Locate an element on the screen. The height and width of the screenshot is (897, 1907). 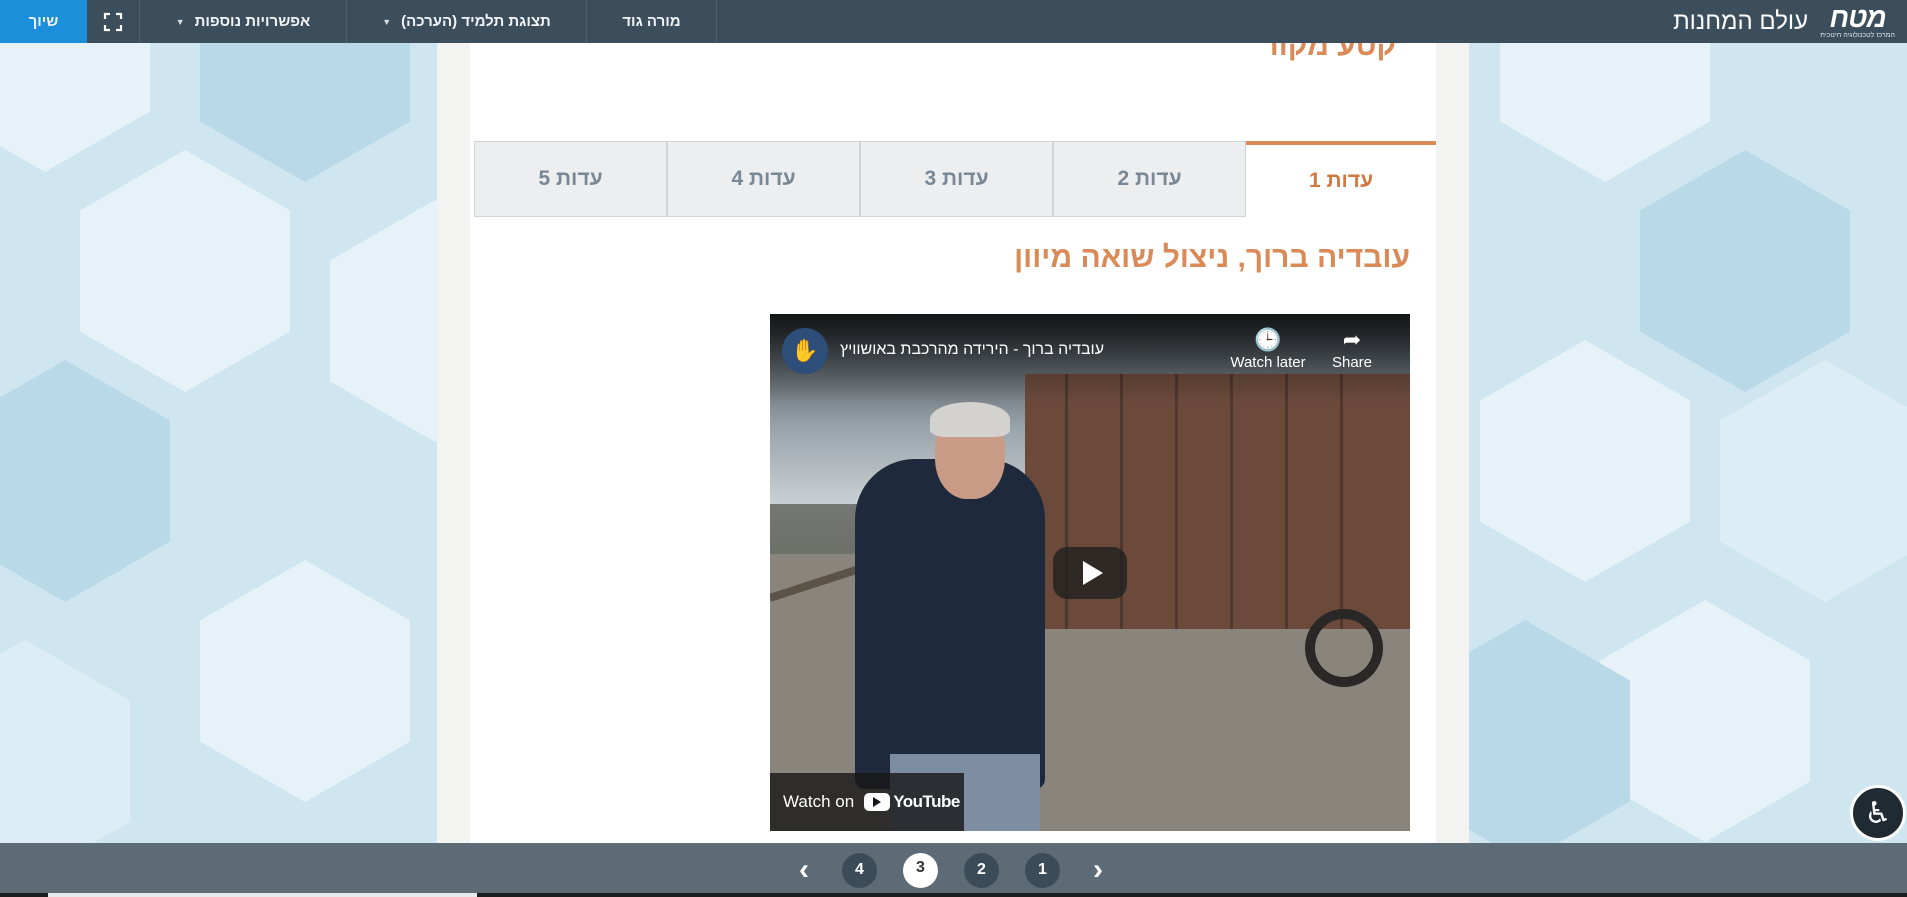
share-button: שיוך is located at coordinates (43, 21).